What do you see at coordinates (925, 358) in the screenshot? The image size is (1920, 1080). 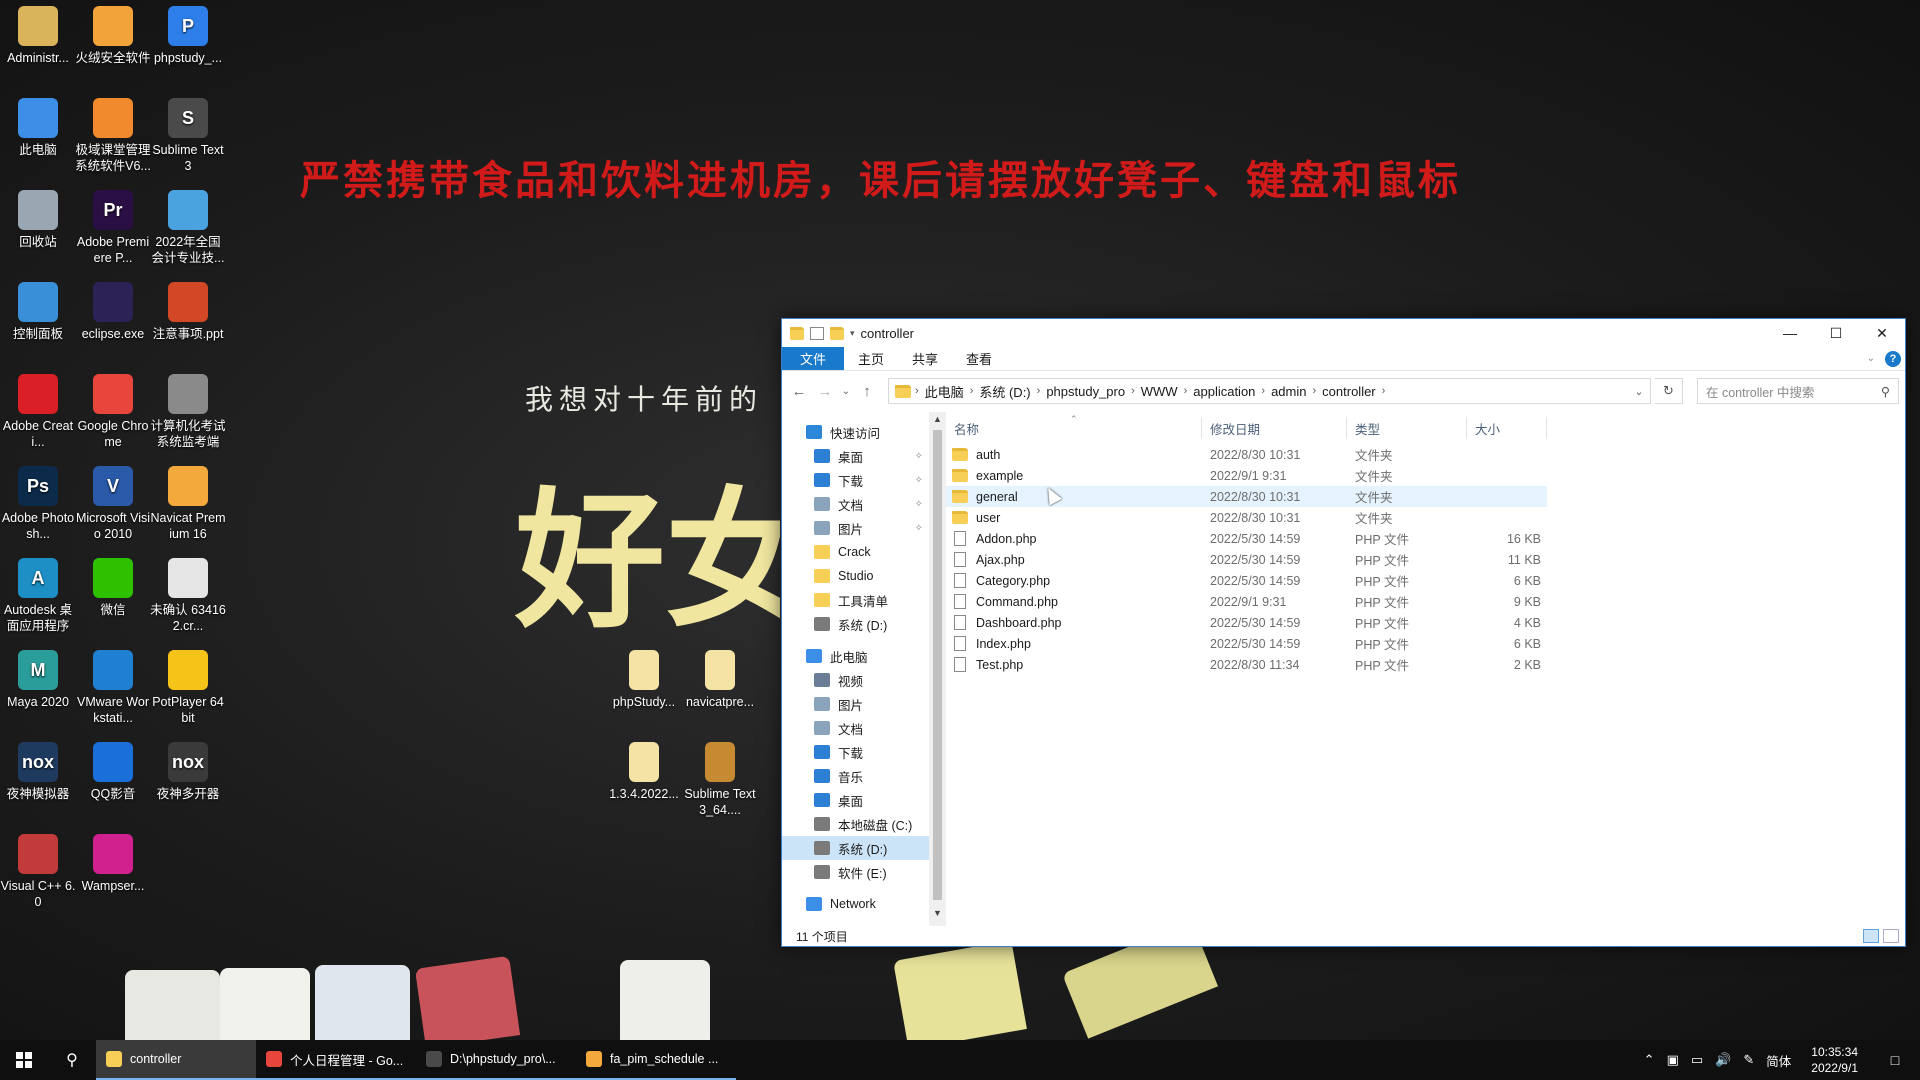 I see `tab-share: 共享` at bounding box center [925, 358].